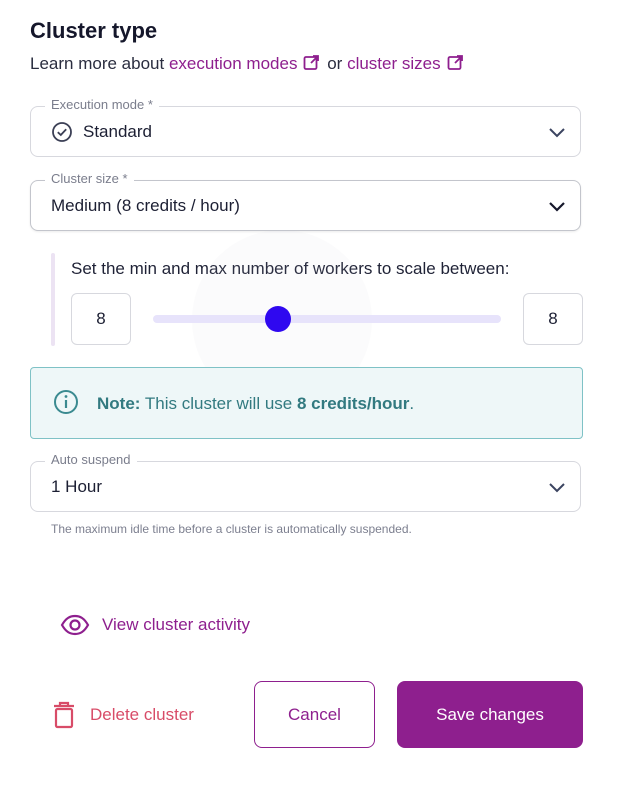 The image size is (620, 796). I want to click on delete-cluster-label: Delete cluster, so click(142, 715).